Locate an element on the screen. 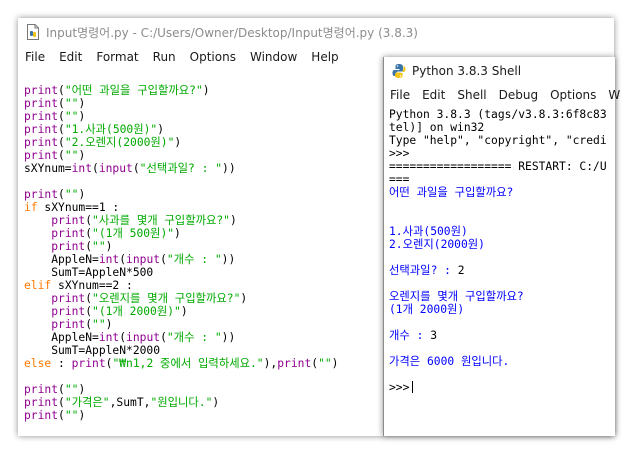 This screenshot has height=455, width=633. code-token: === is located at coordinates (399, 179).